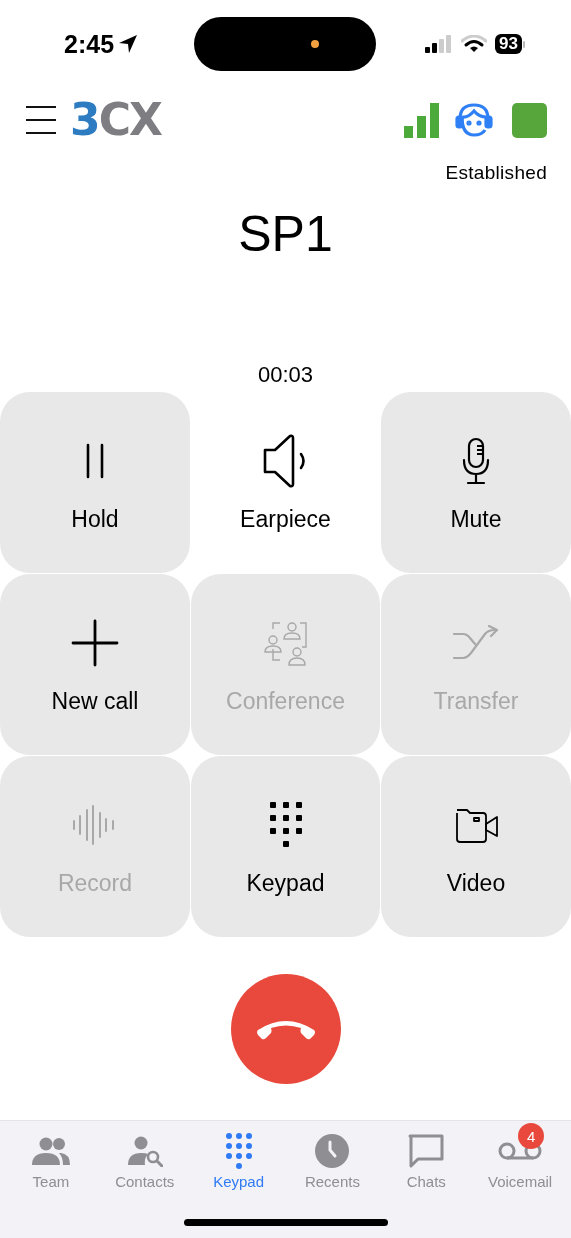 The image size is (571, 1238). I want to click on clock-icon, so click(332, 1151).